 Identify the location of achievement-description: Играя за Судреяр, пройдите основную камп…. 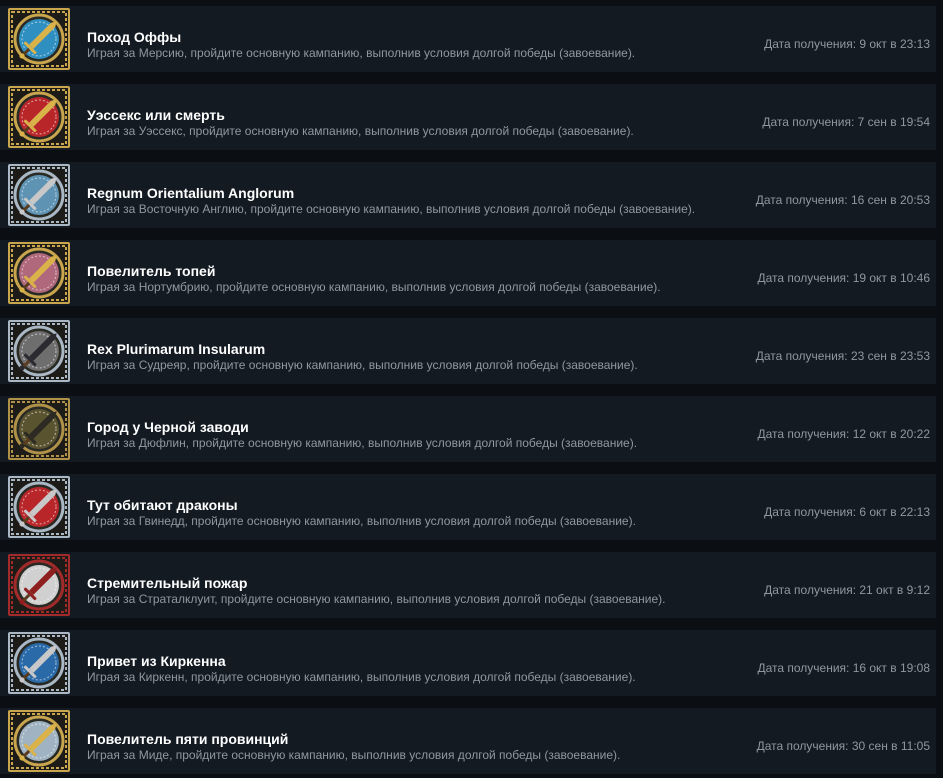
(362, 365).